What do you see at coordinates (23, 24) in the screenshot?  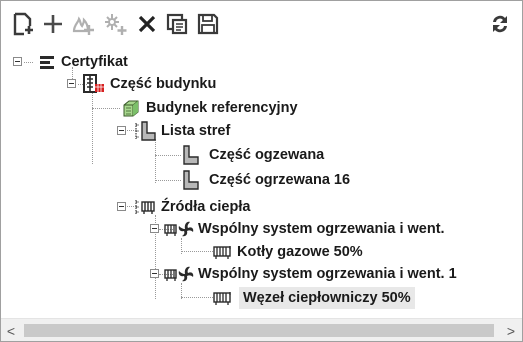 I see `new-document-icon` at bounding box center [23, 24].